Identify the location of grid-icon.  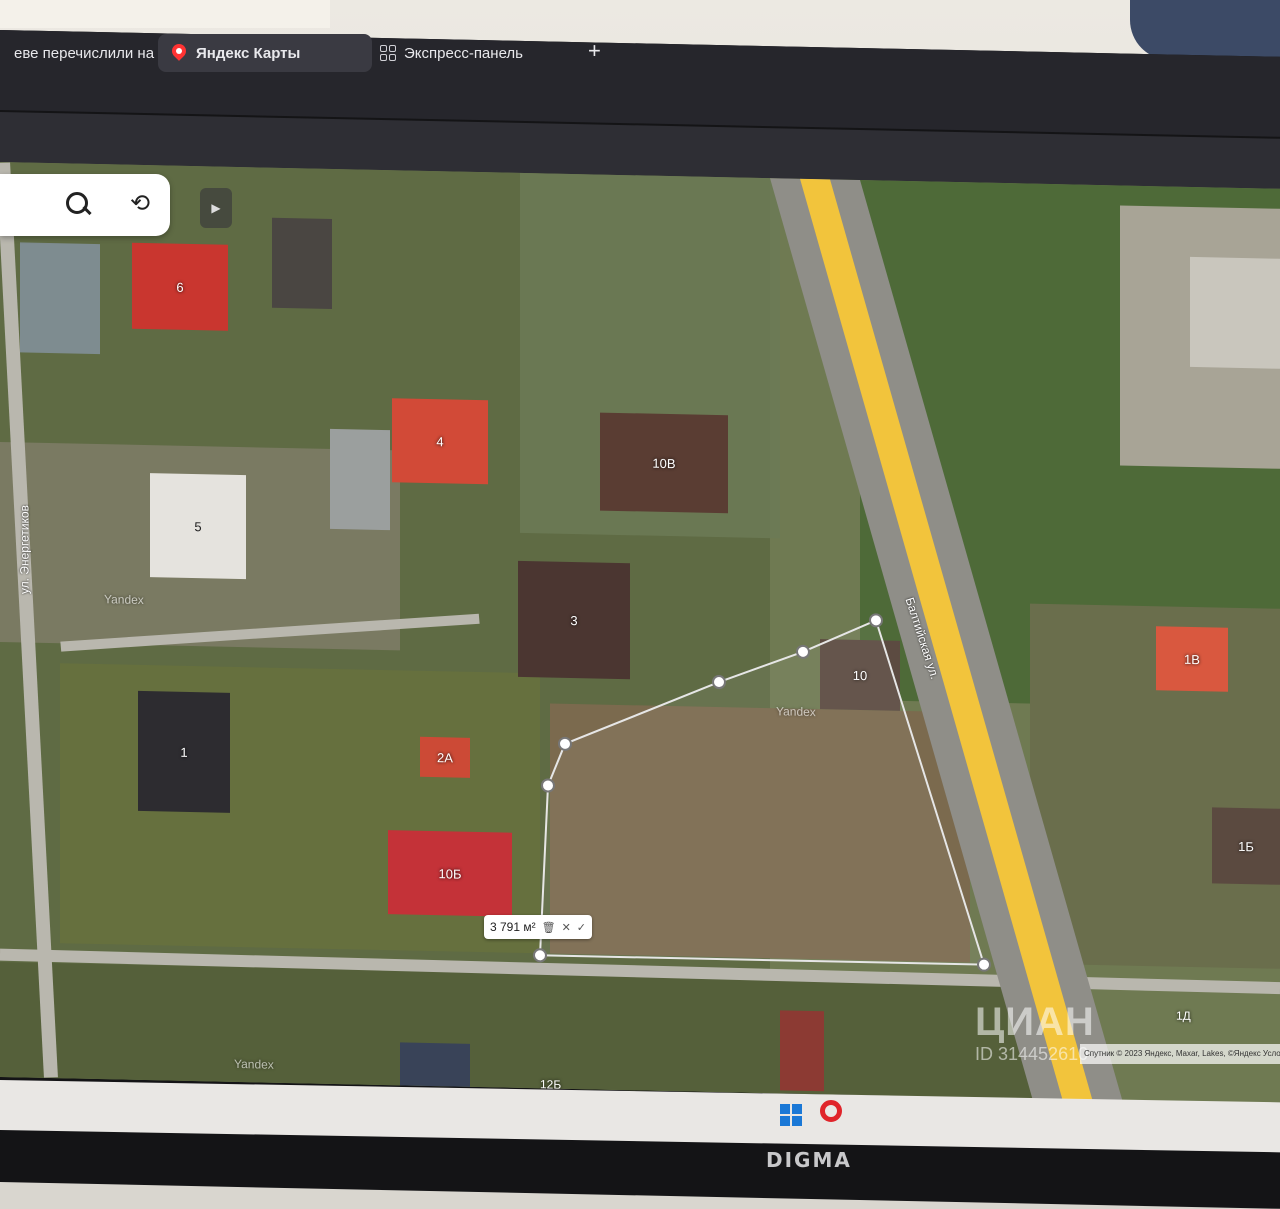
(388, 53).